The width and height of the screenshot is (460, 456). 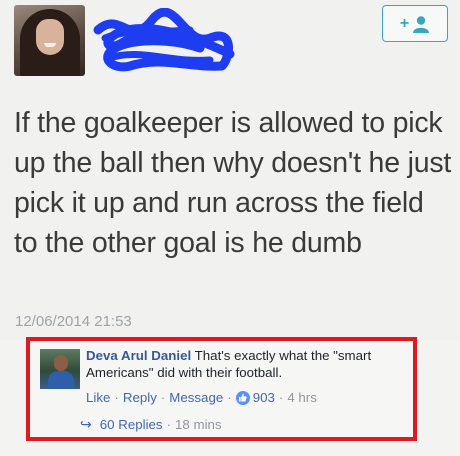 What do you see at coordinates (140, 397) in the screenshot?
I see `reply-link: Reply` at bounding box center [140, 397].